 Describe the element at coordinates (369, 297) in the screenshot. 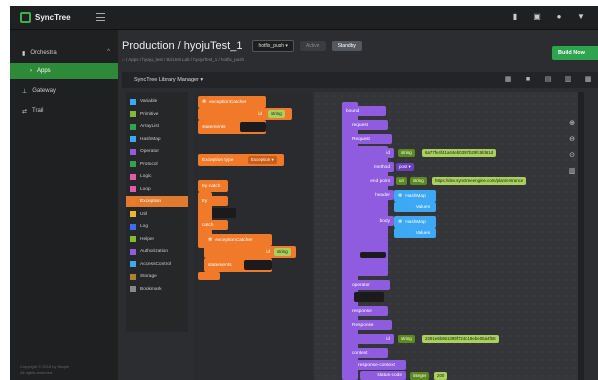

I see `operator-slot` at that location.